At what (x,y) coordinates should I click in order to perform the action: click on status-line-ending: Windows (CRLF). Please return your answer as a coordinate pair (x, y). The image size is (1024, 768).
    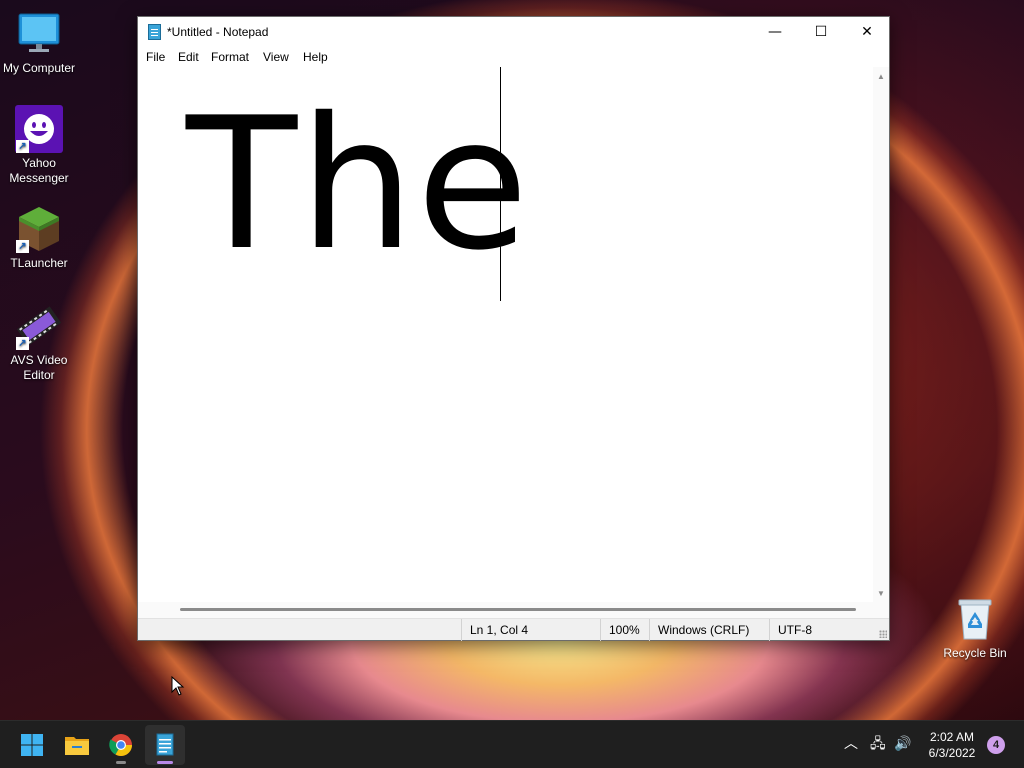
    Looking at the image, I should click on (699, 630).